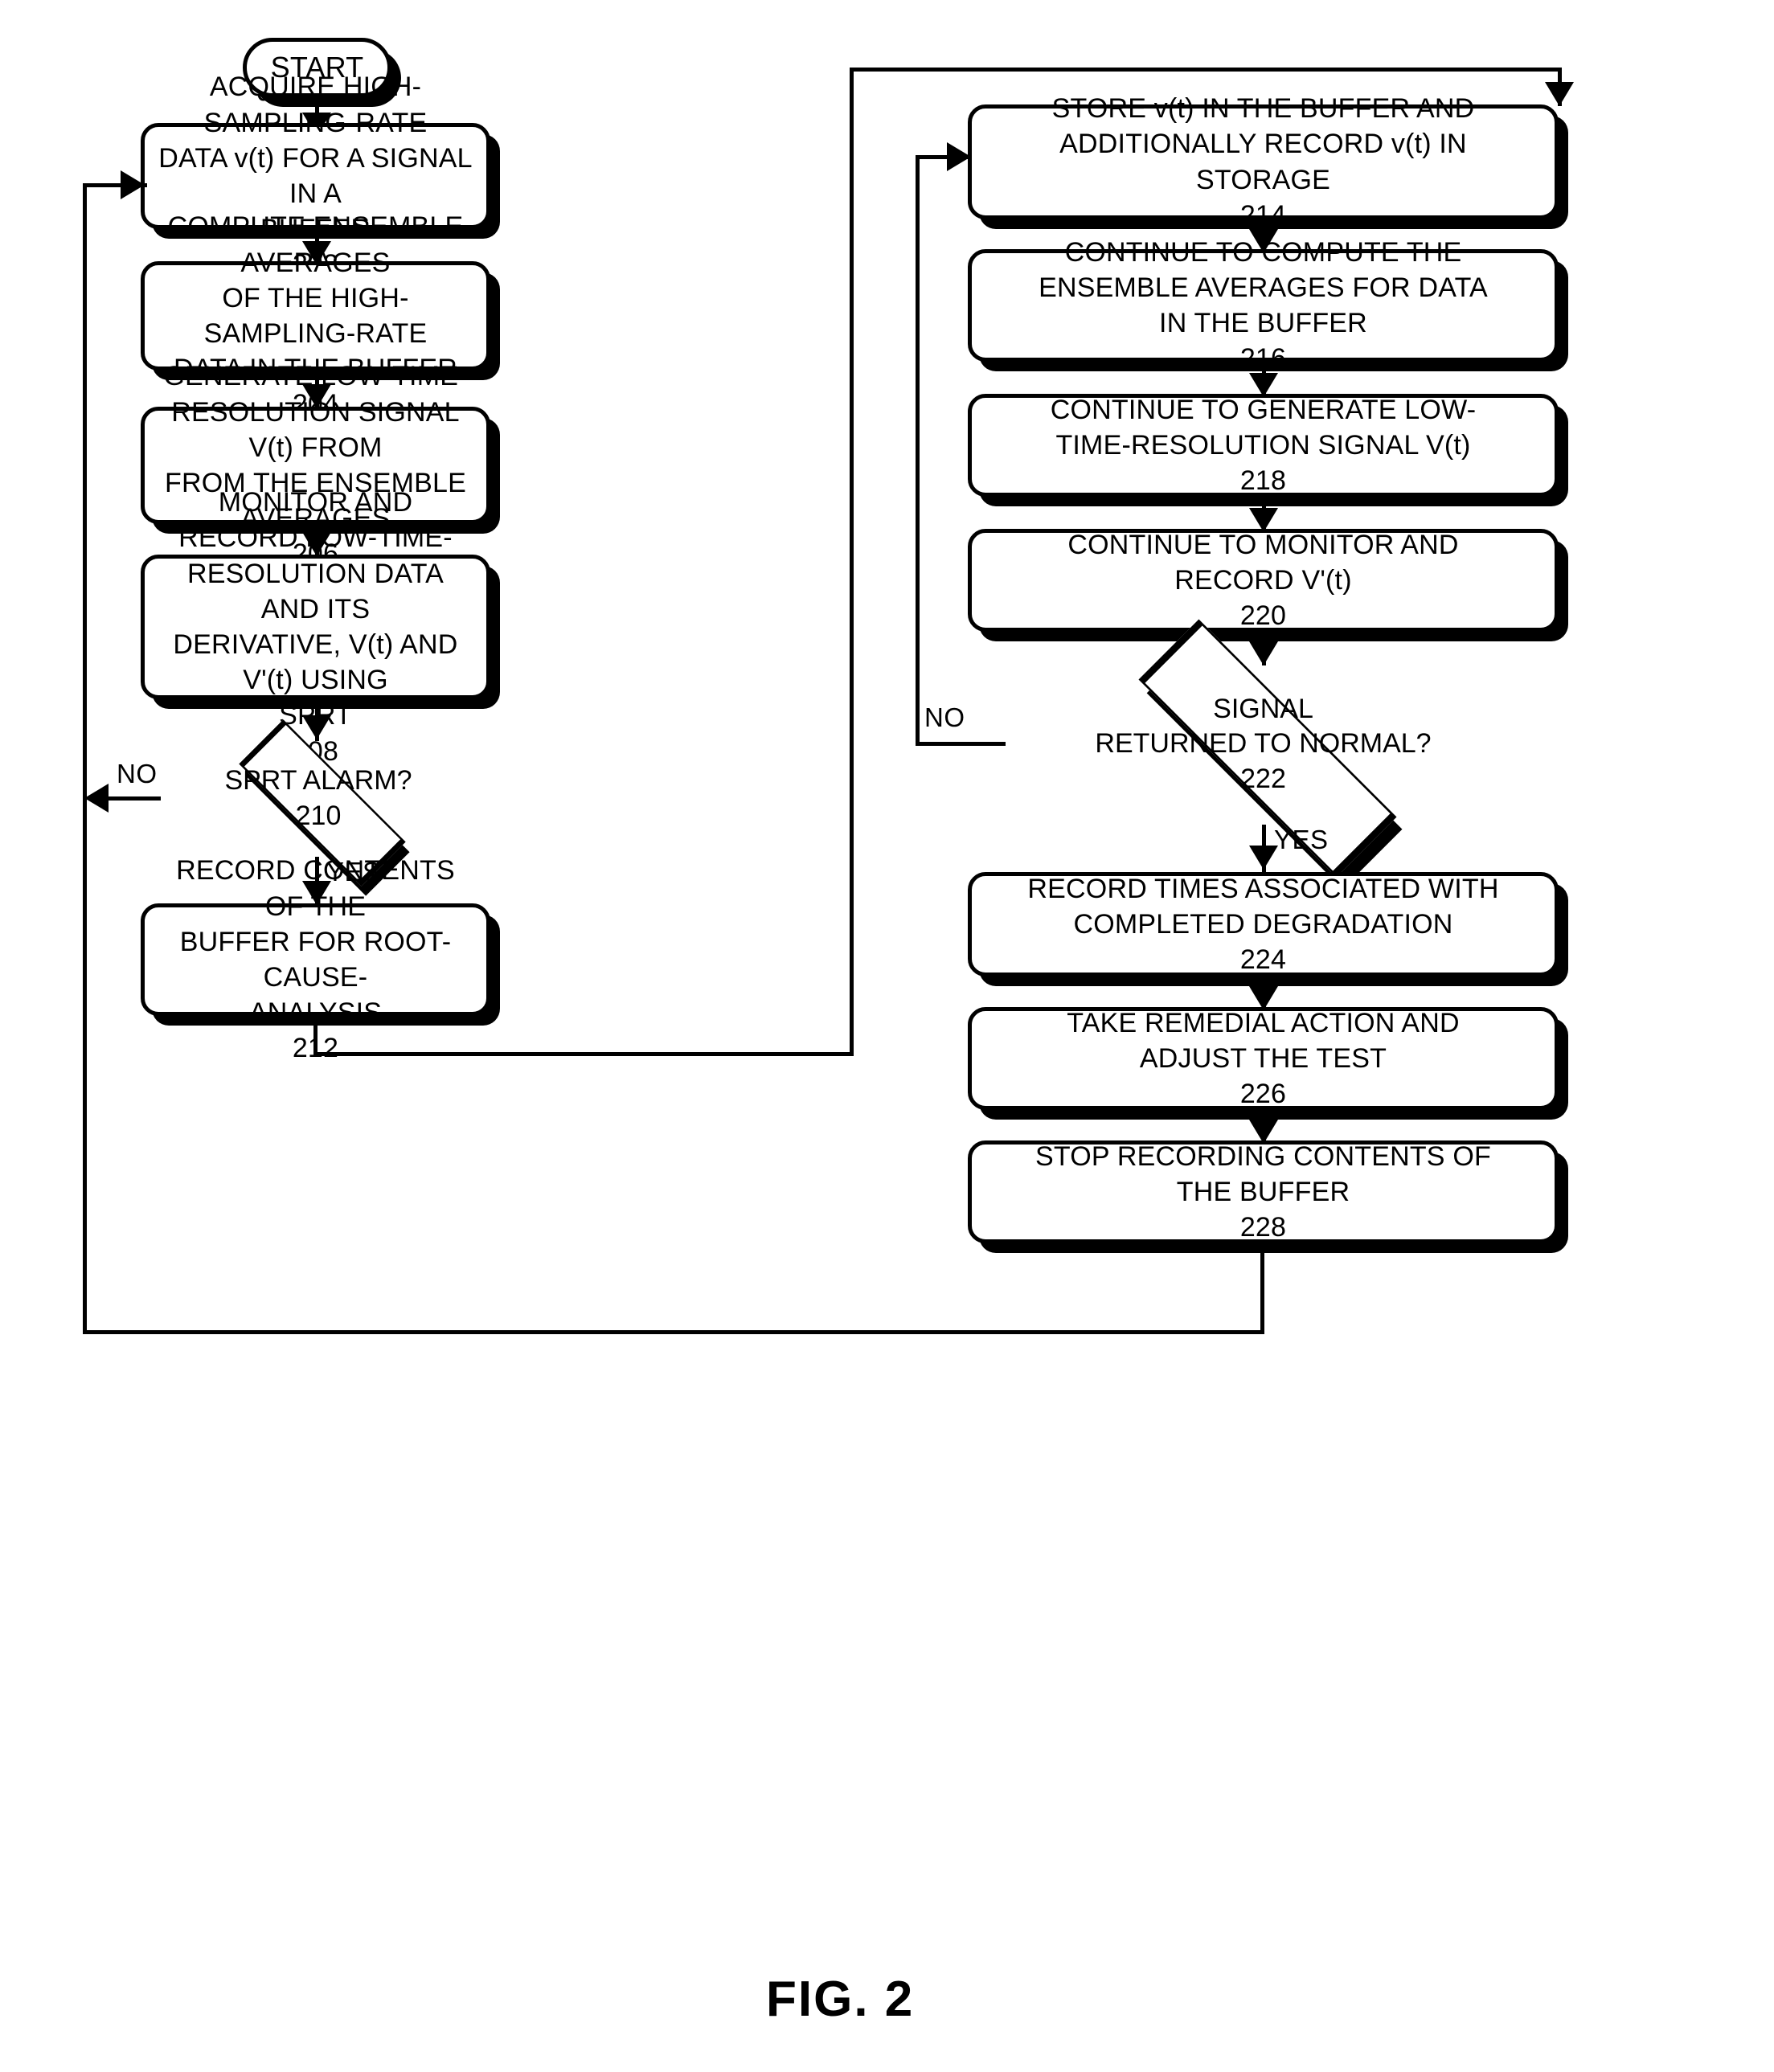 The height and width of the screenshot is (2072, 1774). I want to click on connector-left-rail-up, so click(85, 758).